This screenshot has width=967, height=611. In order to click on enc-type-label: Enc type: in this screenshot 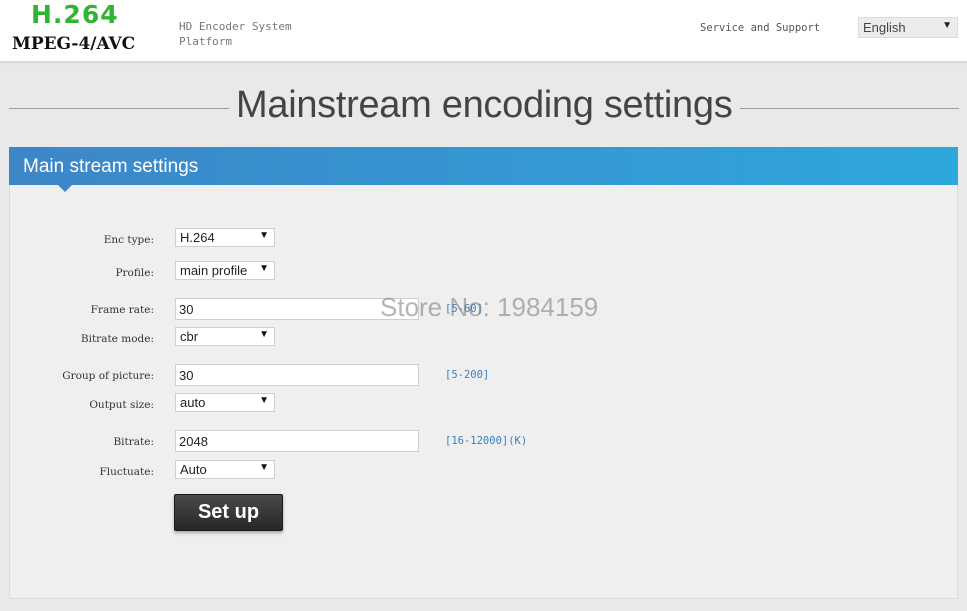, I will do `click(128, 240)`.